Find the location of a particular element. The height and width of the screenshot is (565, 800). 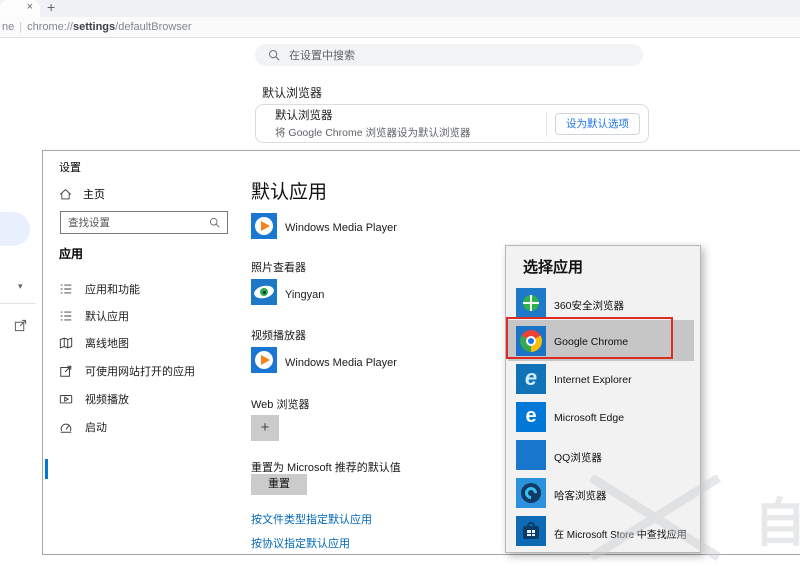

link-default-by-file-type: 按文件类型指定默认应用 is located at coordinates (311, 519).